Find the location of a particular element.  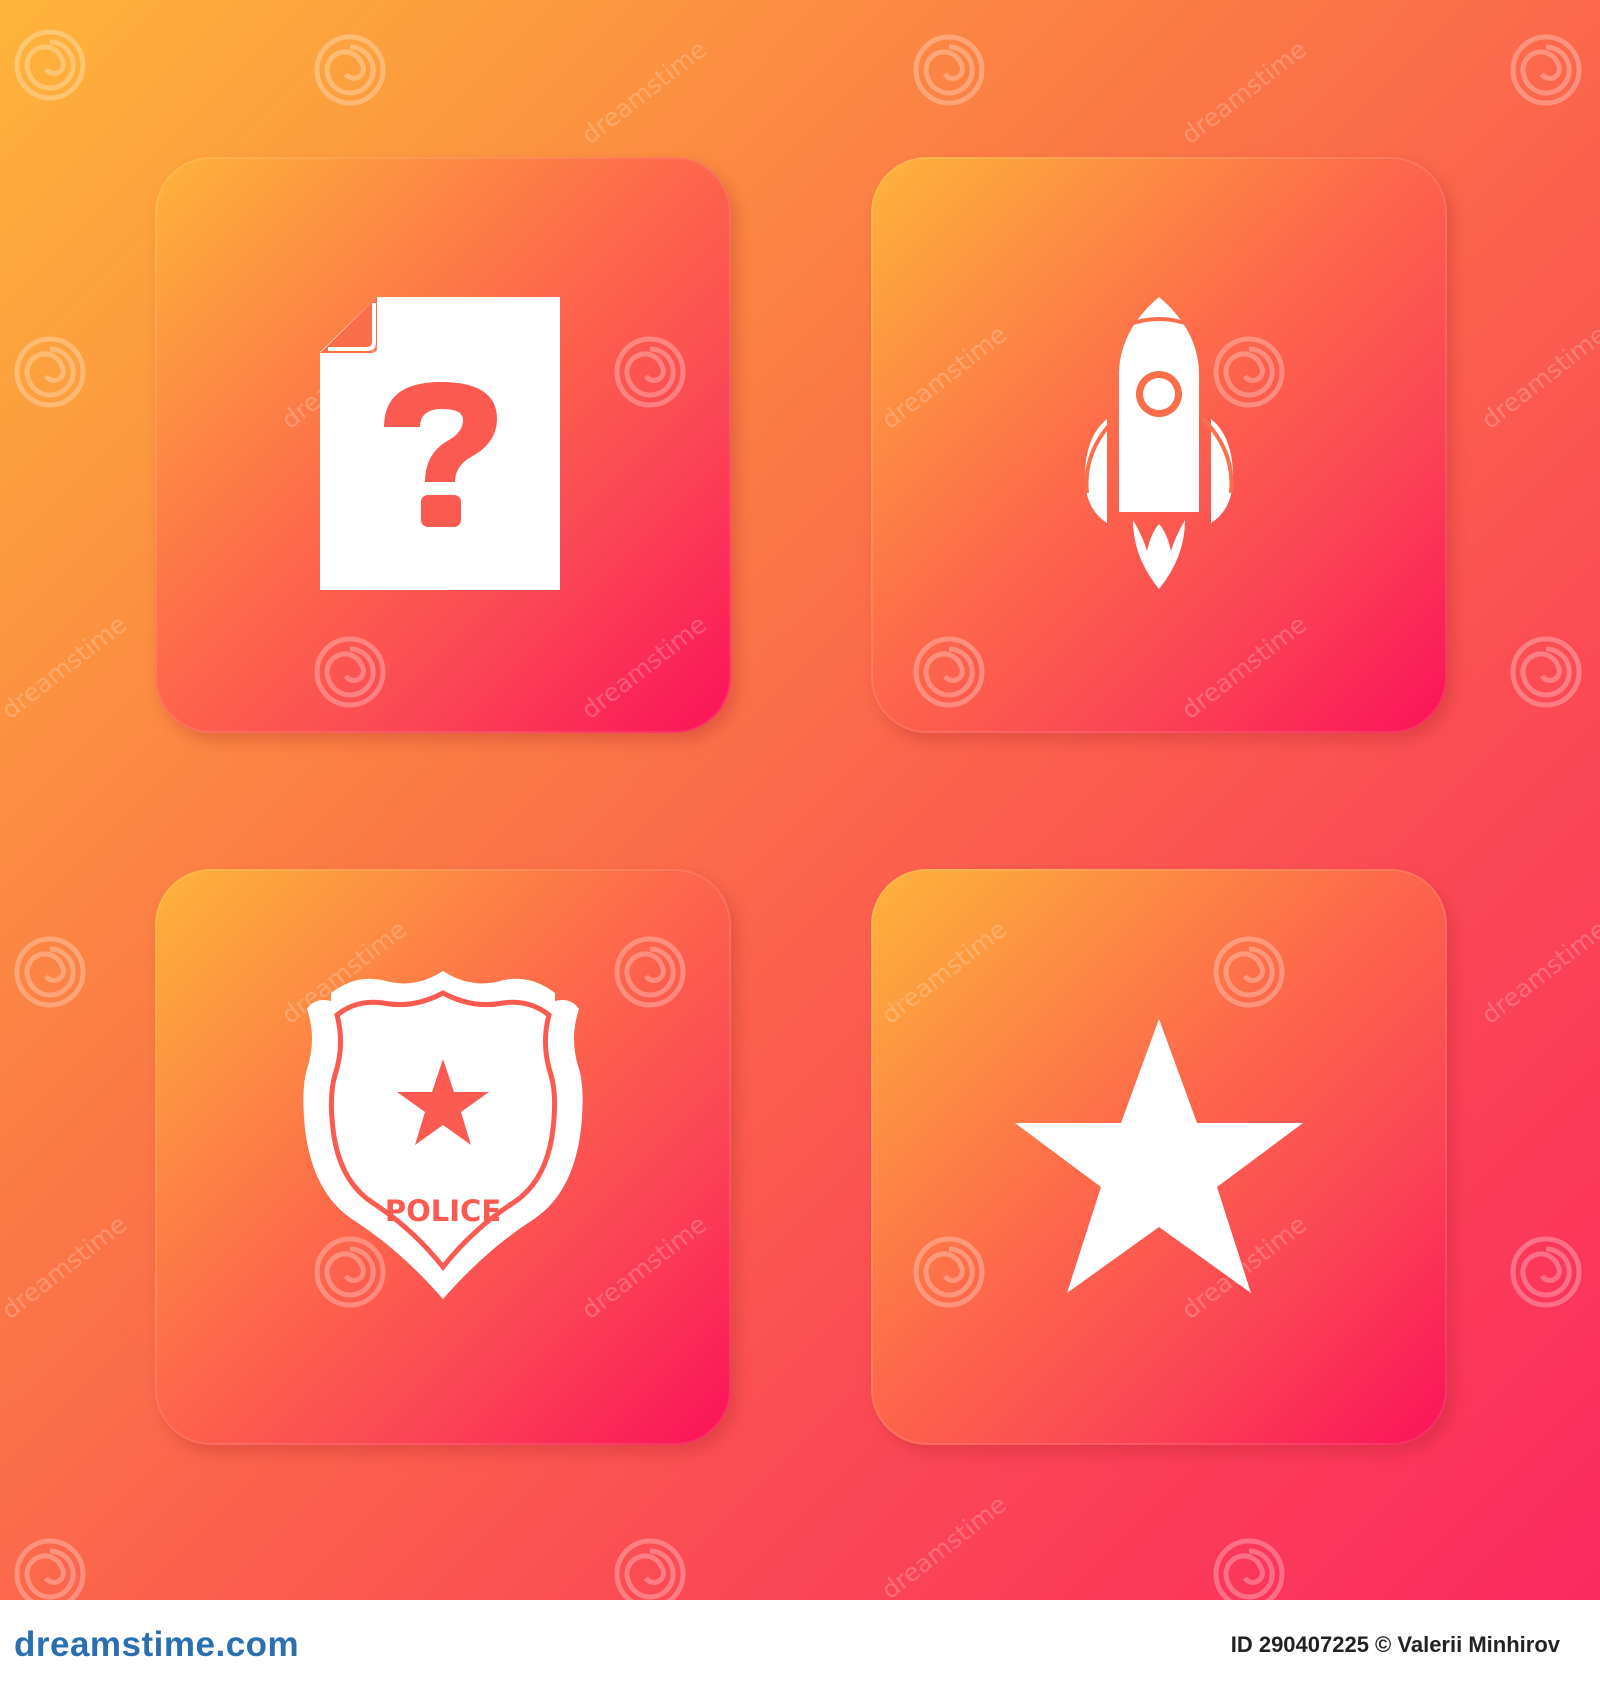

star-icon is located at coordinates (1159, 1156).